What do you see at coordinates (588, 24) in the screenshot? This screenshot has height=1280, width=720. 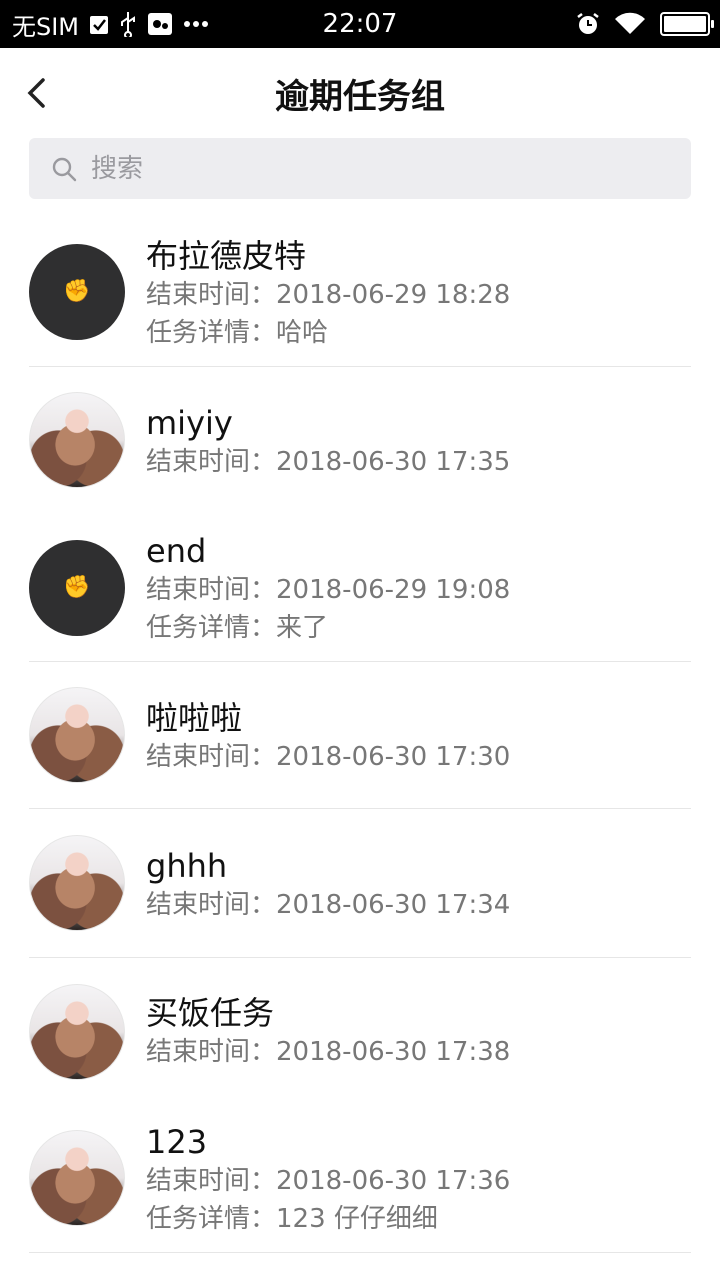 I see `alarm-icon` at bounding box center [588, 24].